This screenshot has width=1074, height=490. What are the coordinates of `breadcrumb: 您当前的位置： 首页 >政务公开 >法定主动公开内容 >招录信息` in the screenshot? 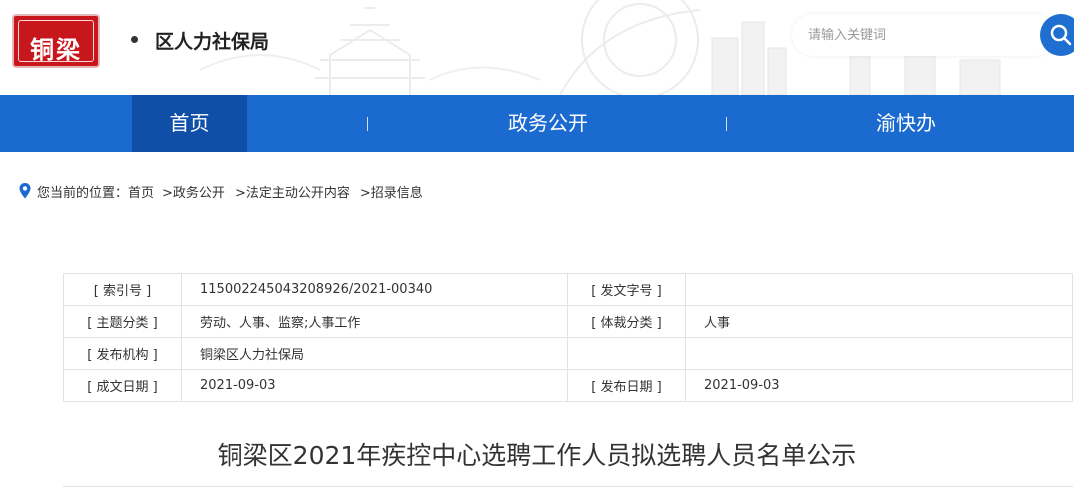 It's located at (221, 191).